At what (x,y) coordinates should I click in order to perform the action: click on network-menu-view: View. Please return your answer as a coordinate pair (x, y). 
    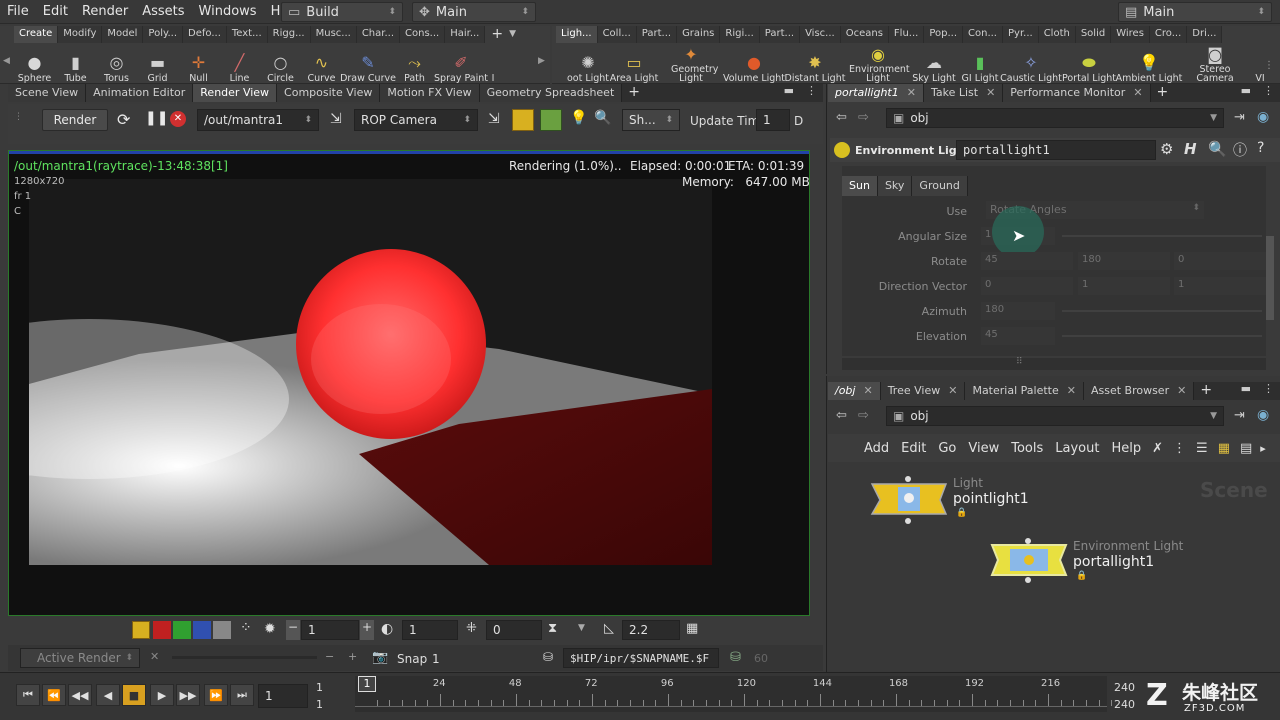
    Looking at the image, I should click on (983, 448).